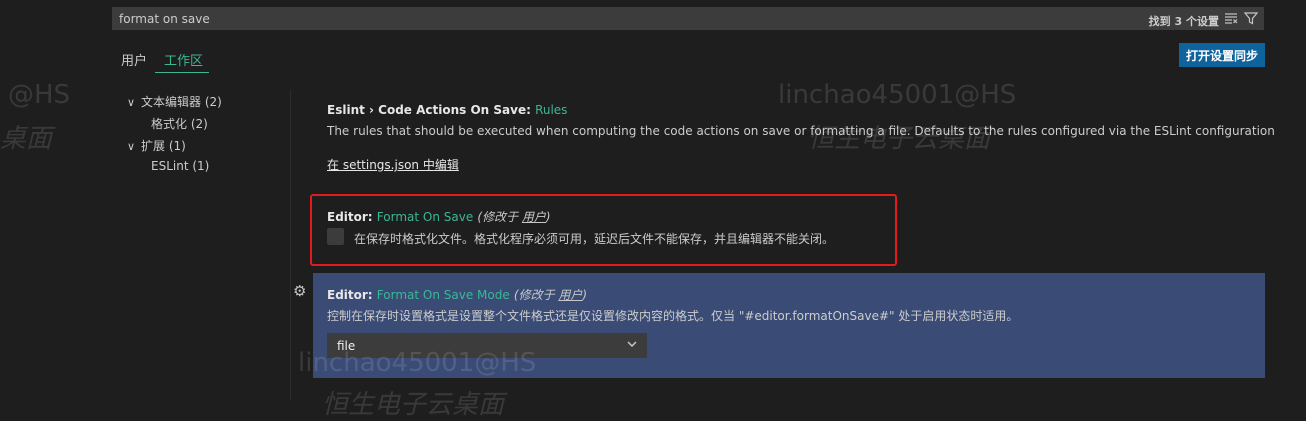 Image resolution: width=1306 pixels, height=421 pixels. Describe the element at coordinates (182, 72) in the screenshot. I see `active-tab-indicator` at that location.